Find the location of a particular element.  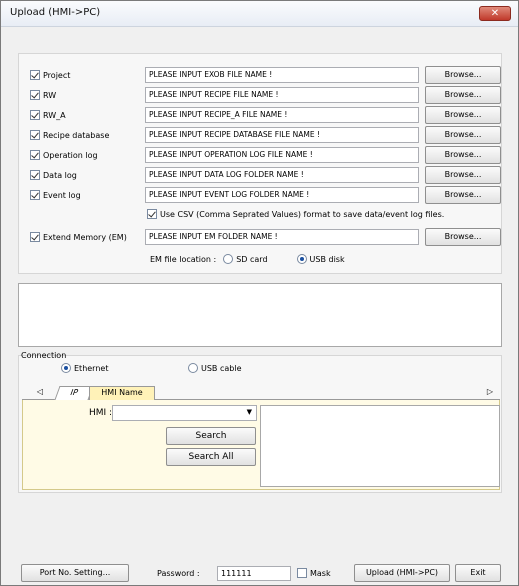

window-title: Upload (HMI->PC) is located at coordinates (55, 12).